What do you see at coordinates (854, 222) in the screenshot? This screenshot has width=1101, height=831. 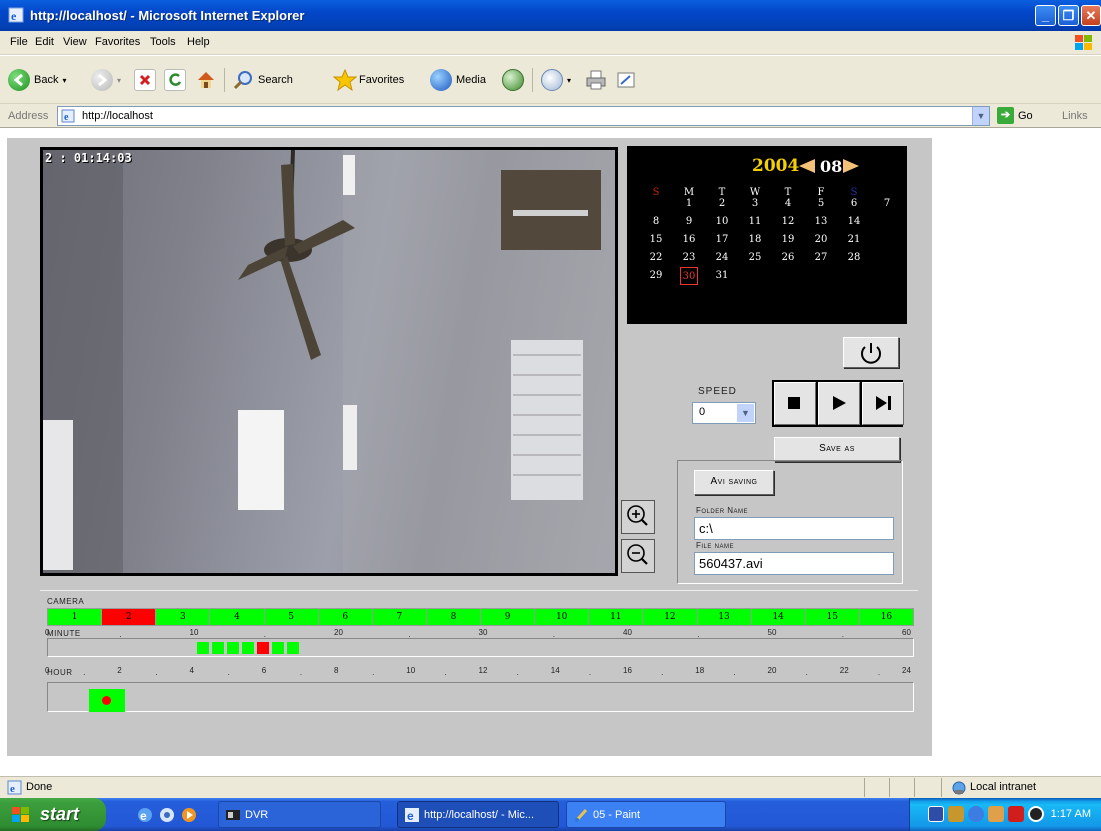 I see `calendar-day: 14` at bounding box center [854, 222].